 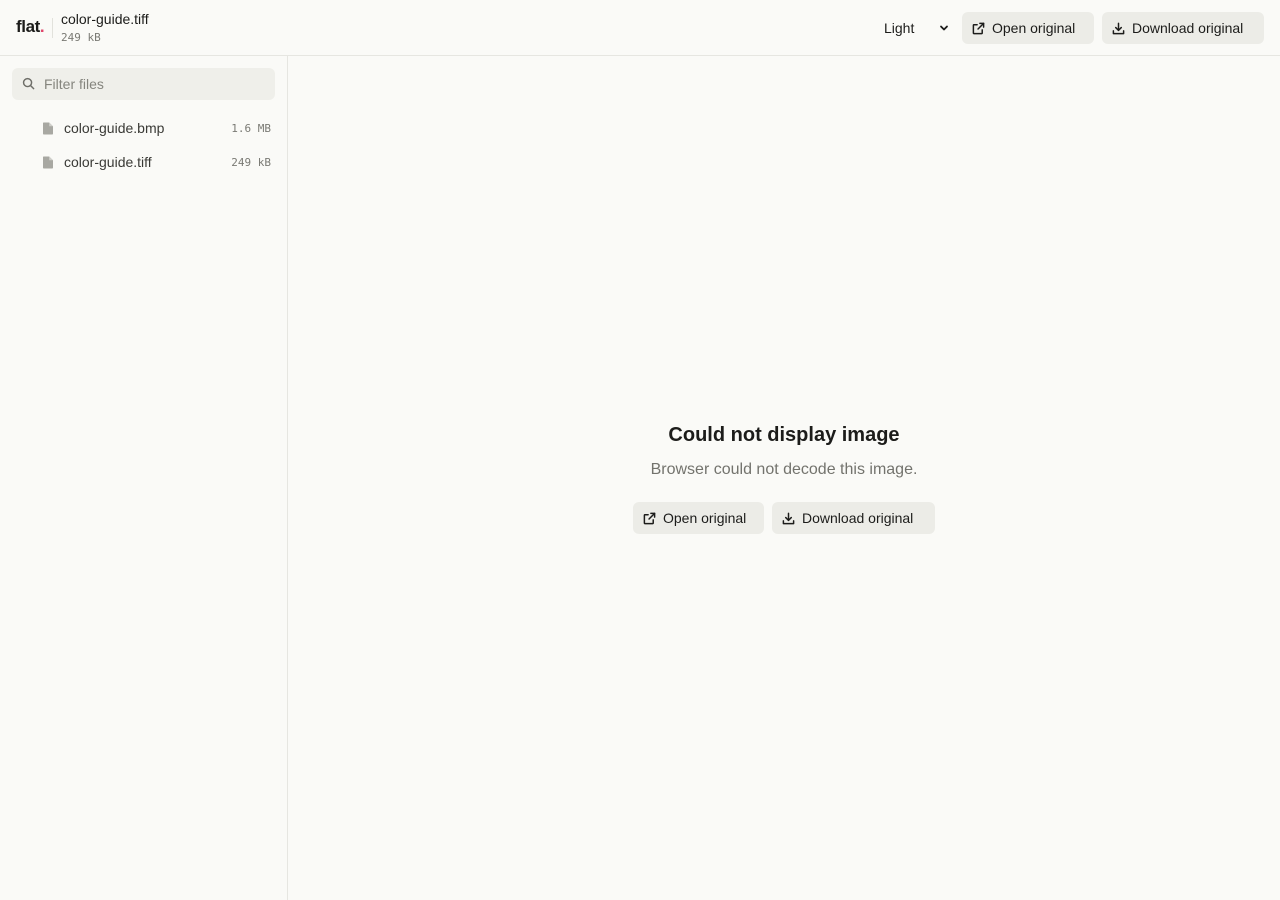 I want to click on file-list-item-tiff: color-guide.tiff 249 kB, so click(x=143, y=162).